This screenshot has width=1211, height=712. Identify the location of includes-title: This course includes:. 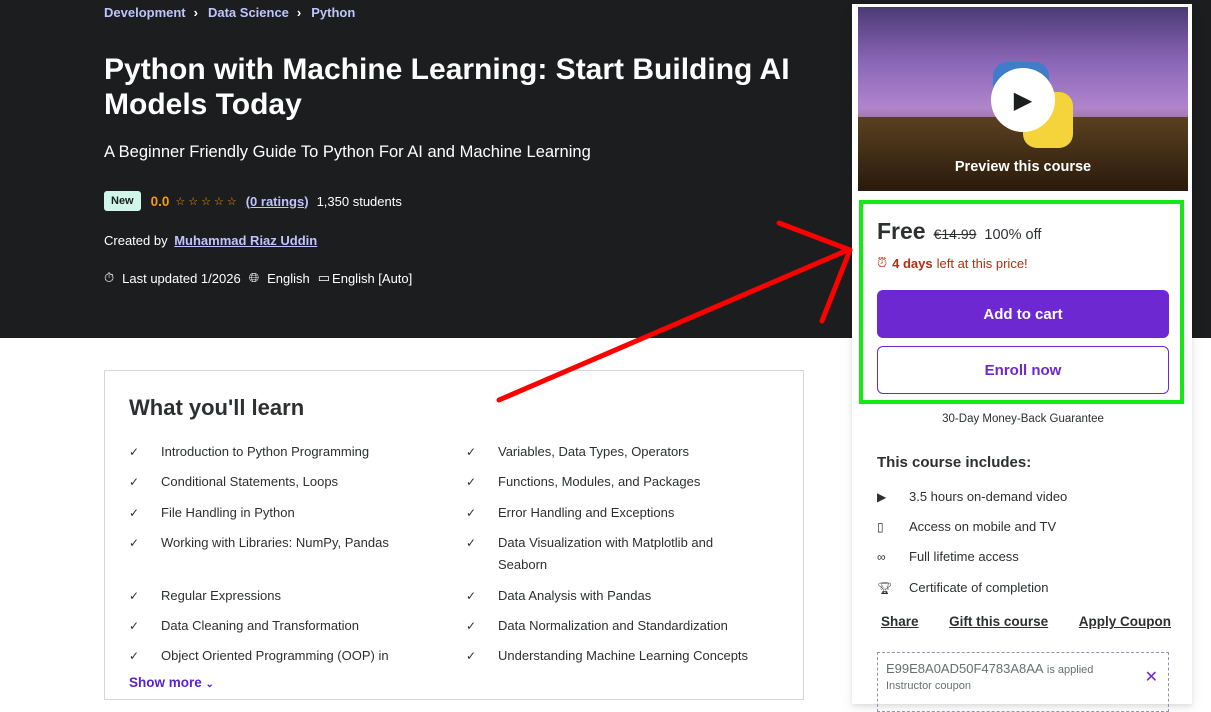
(954, 462).